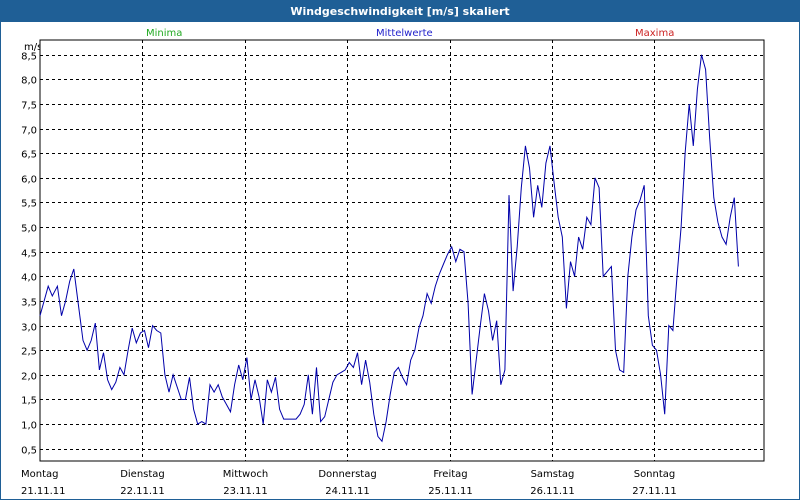  What do you see at coordinates (245, 491) in the screenshot?
I see `x-tick-date: 23.11.11` at bounding box center [245, 491].